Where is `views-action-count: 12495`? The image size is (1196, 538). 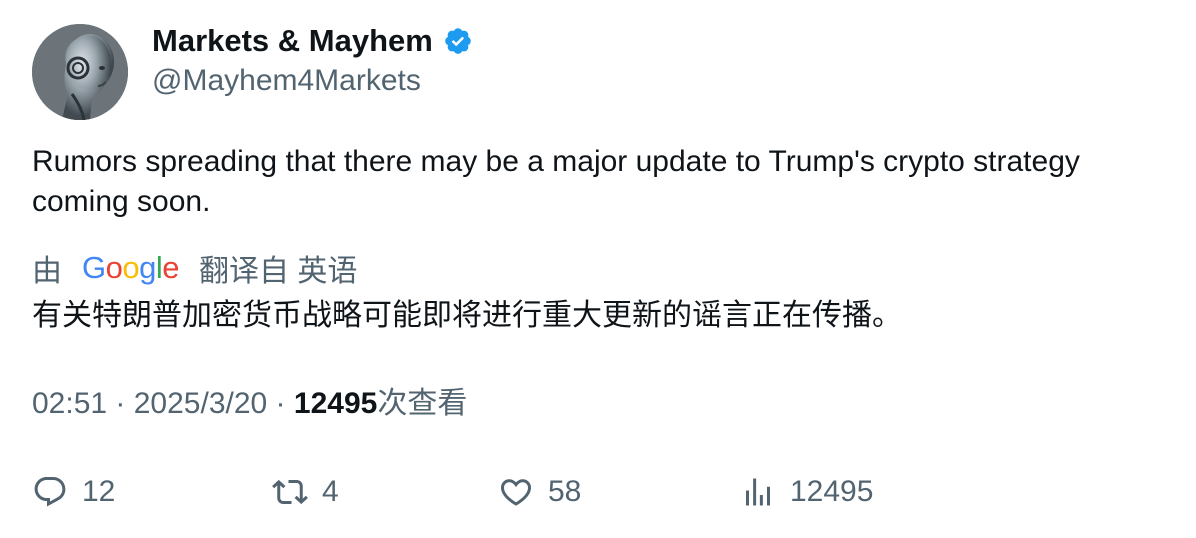 views-action-count: 12495 is located at coordinates (832, 491).